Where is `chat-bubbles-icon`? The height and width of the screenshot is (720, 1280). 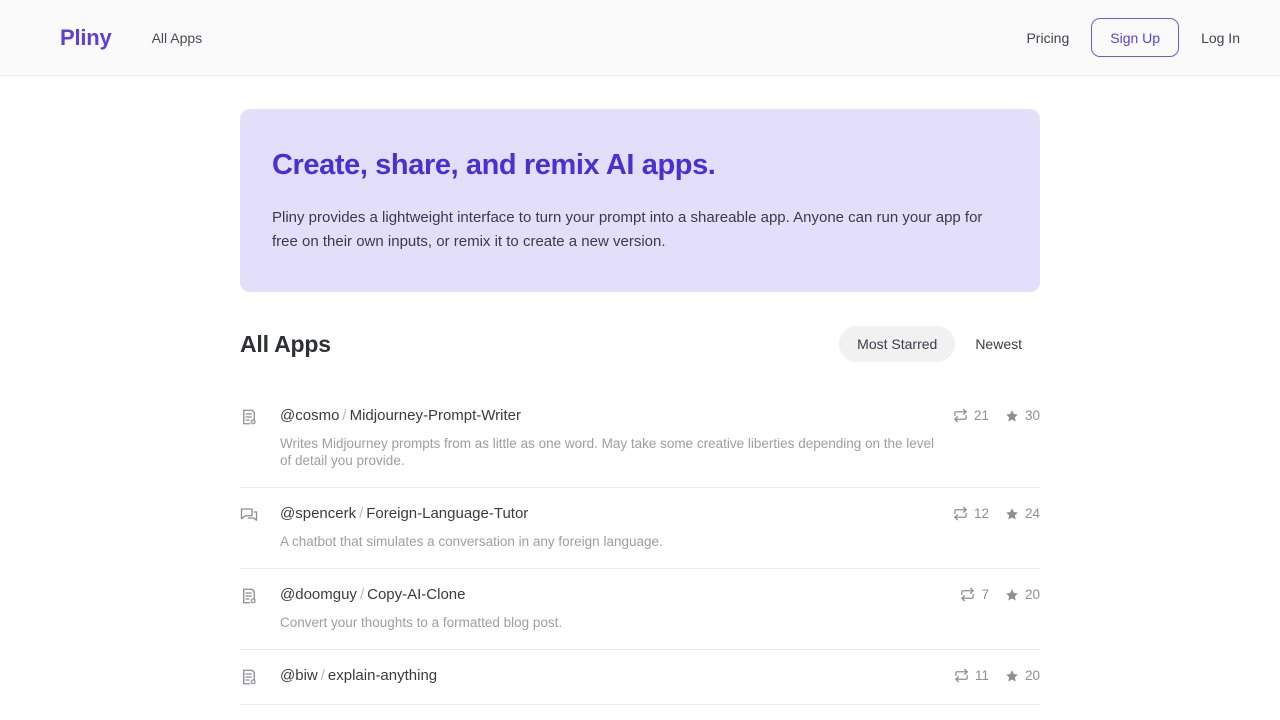 chat-bubbles-icon is located at coordinates (249, 515).